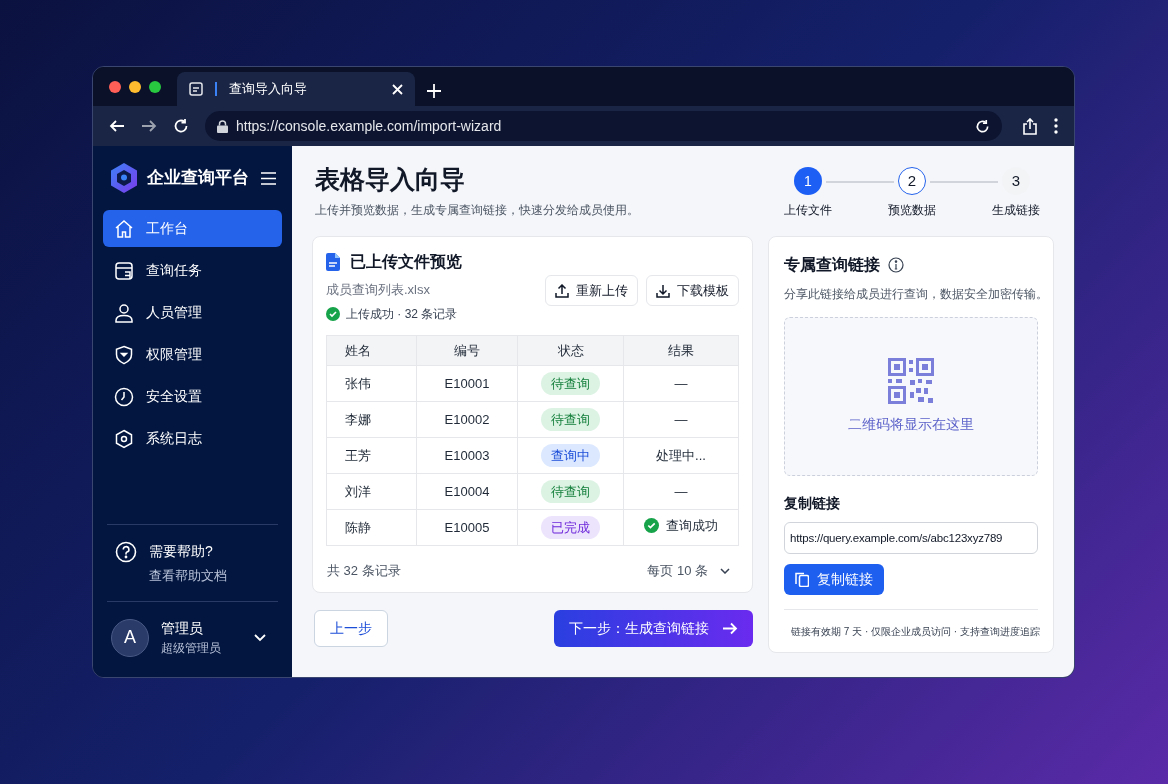  What do you see at coordinates (692, 525) in the screenshot?
I see `result-text: 查询成功` at bounding box center [692, 525].